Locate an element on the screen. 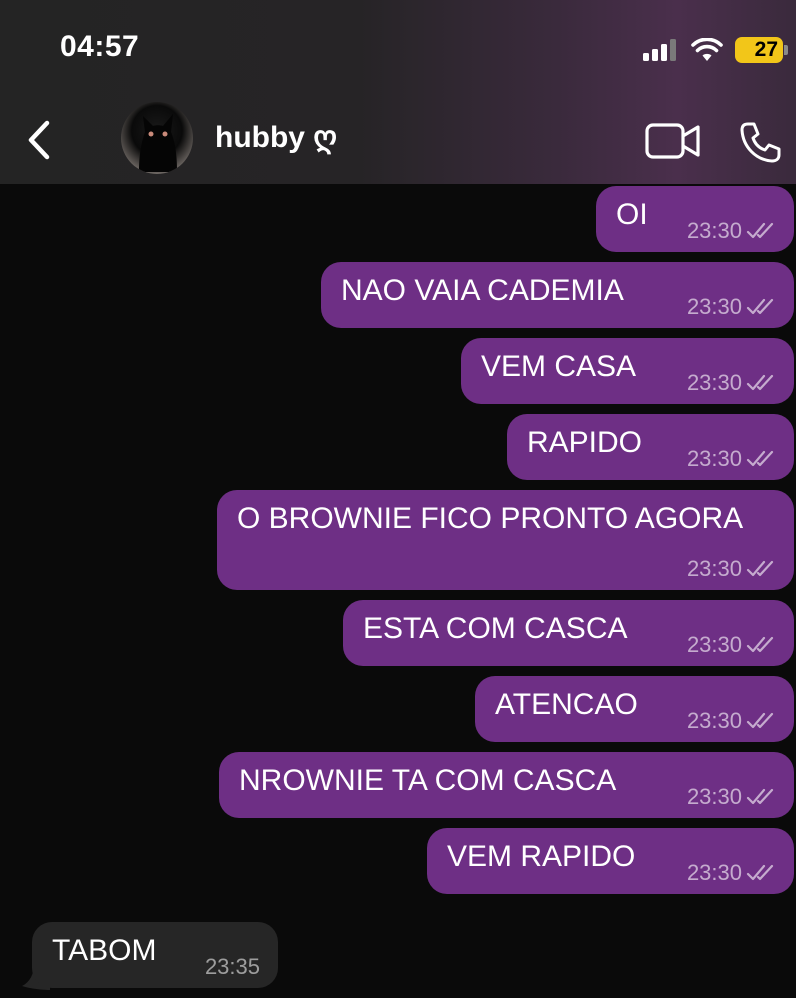  message-bubble: RAPIDO 23:30 is located at coordinates (650, 447).